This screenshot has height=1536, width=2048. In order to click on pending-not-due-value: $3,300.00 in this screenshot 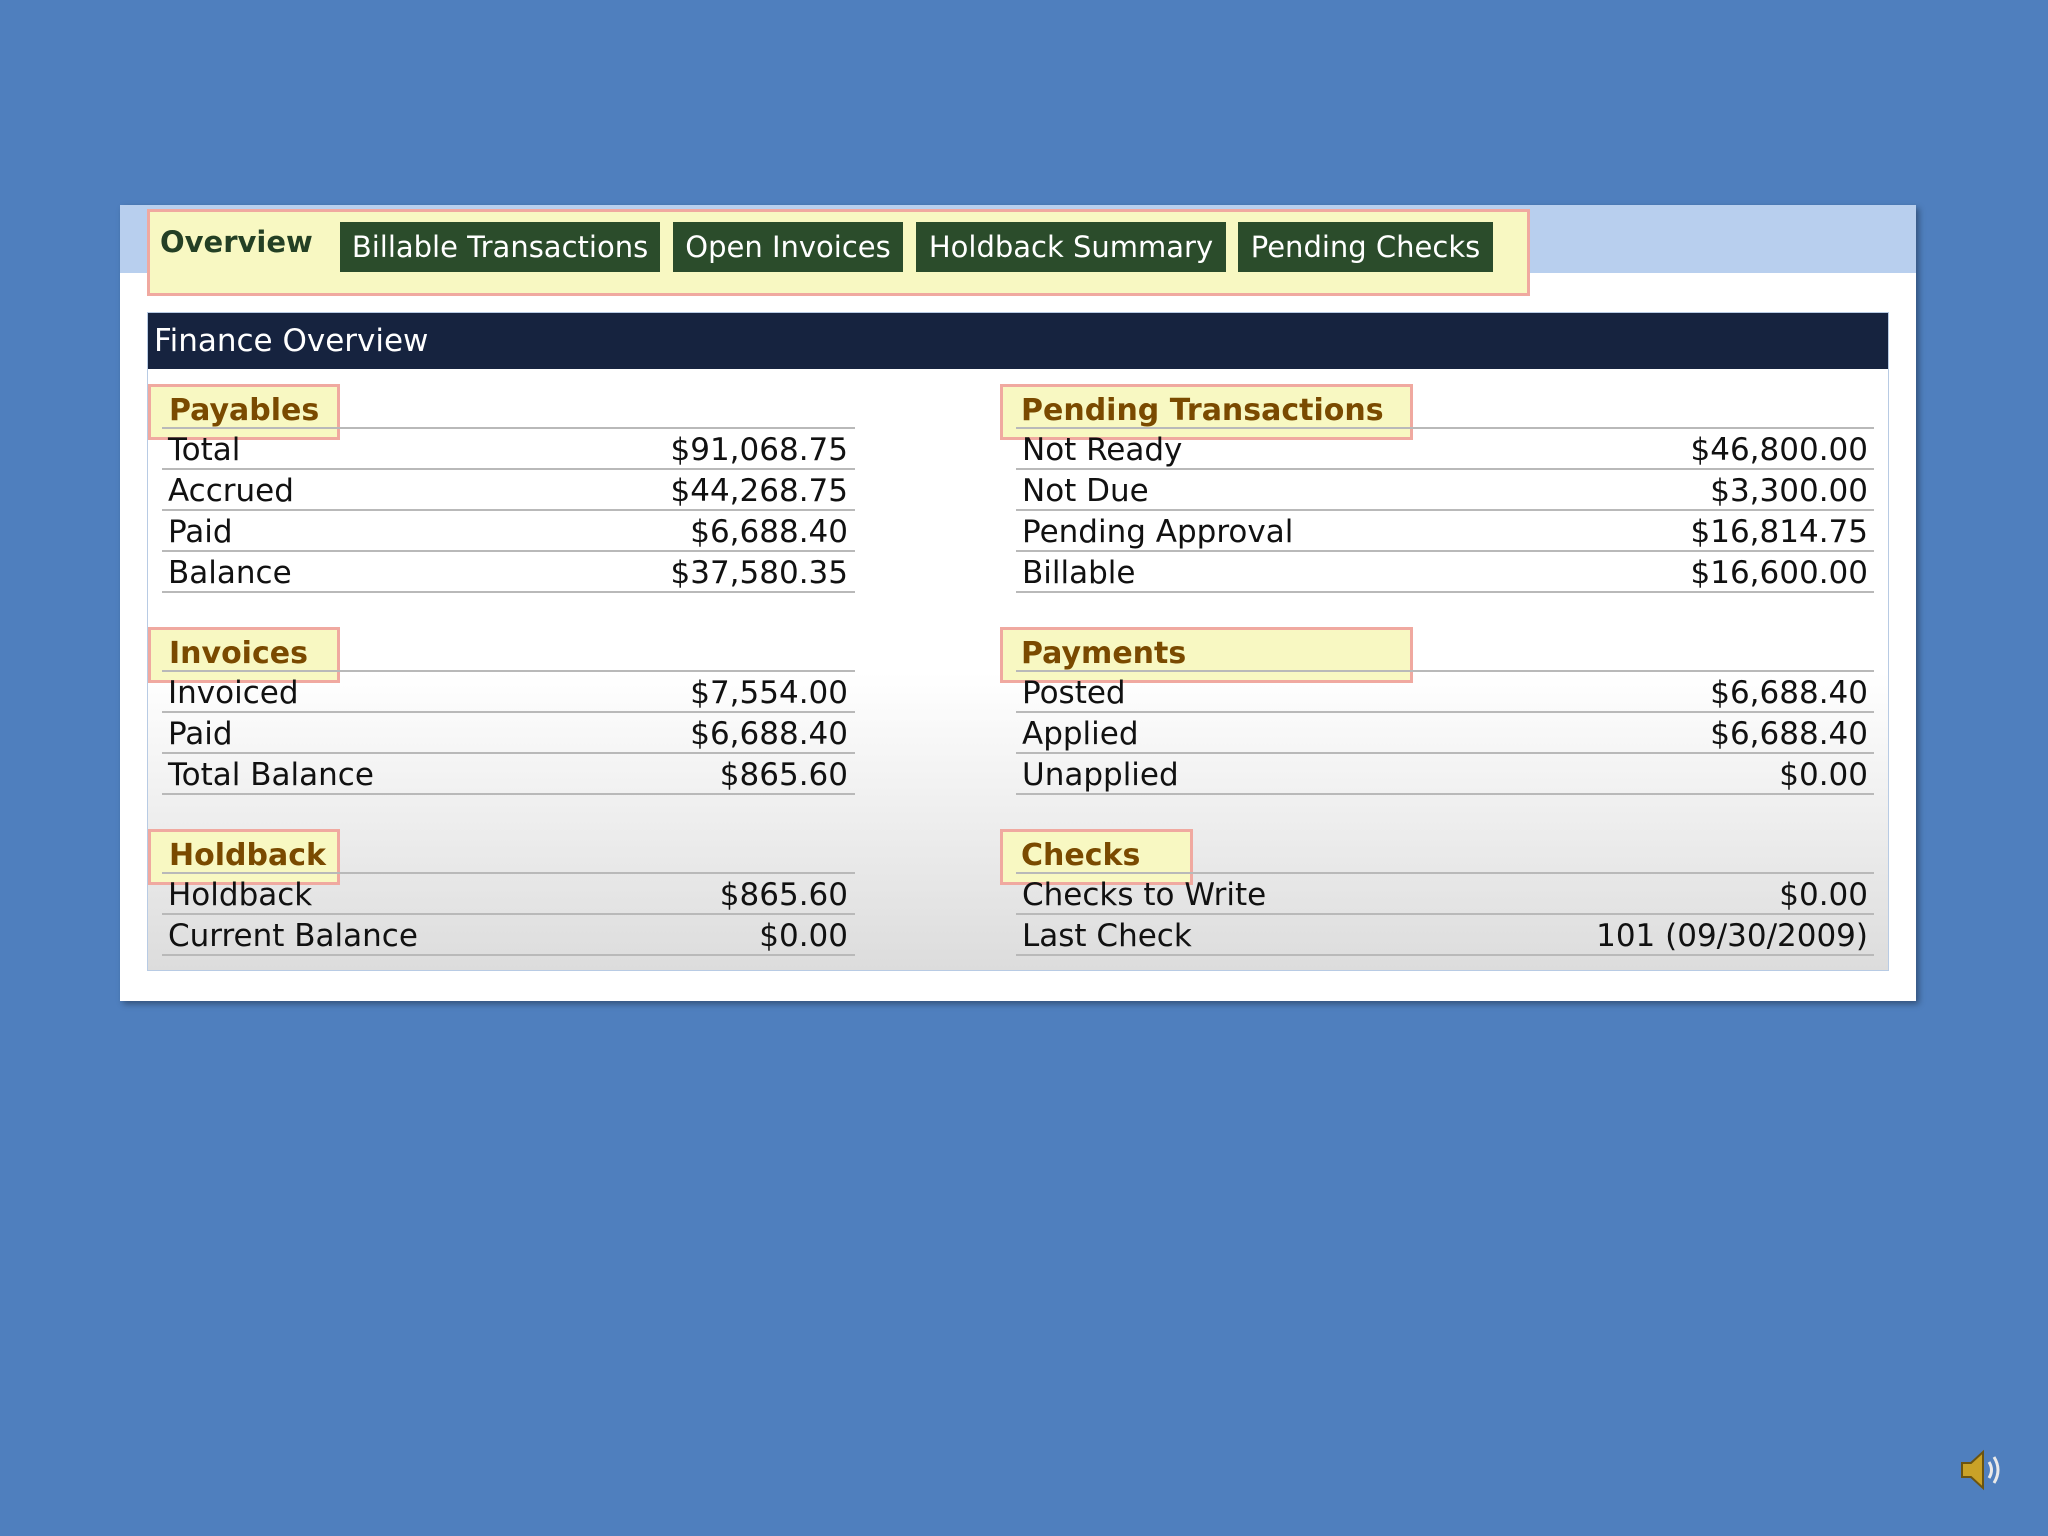, I will do `click(1789, 491)`.